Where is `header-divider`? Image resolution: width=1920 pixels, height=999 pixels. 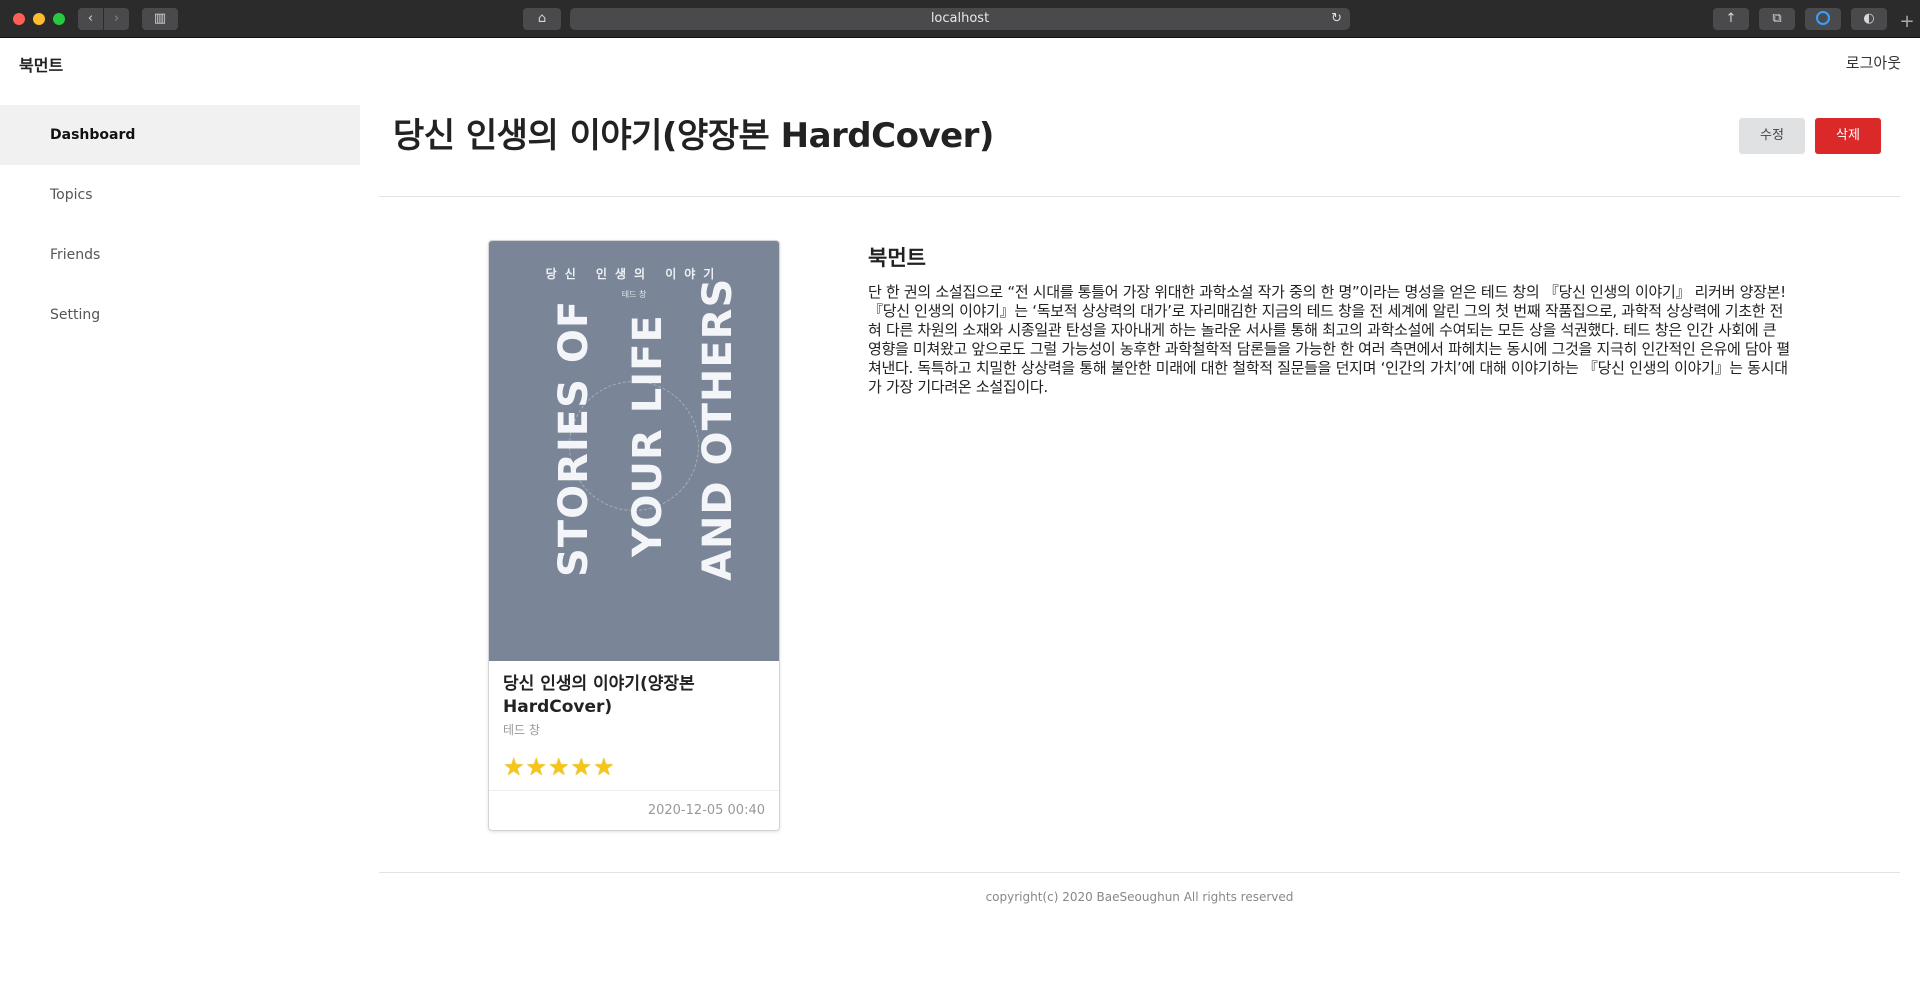
header-divider is located at coordinates (1139, 196).